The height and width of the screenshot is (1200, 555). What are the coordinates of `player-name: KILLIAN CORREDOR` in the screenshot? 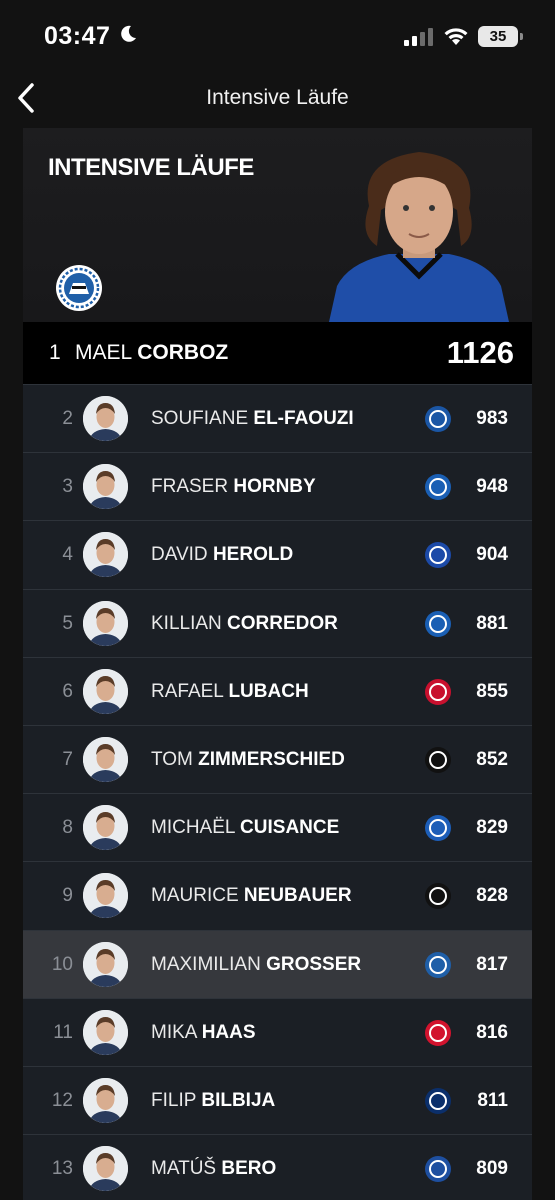 It's located at (244, 624).